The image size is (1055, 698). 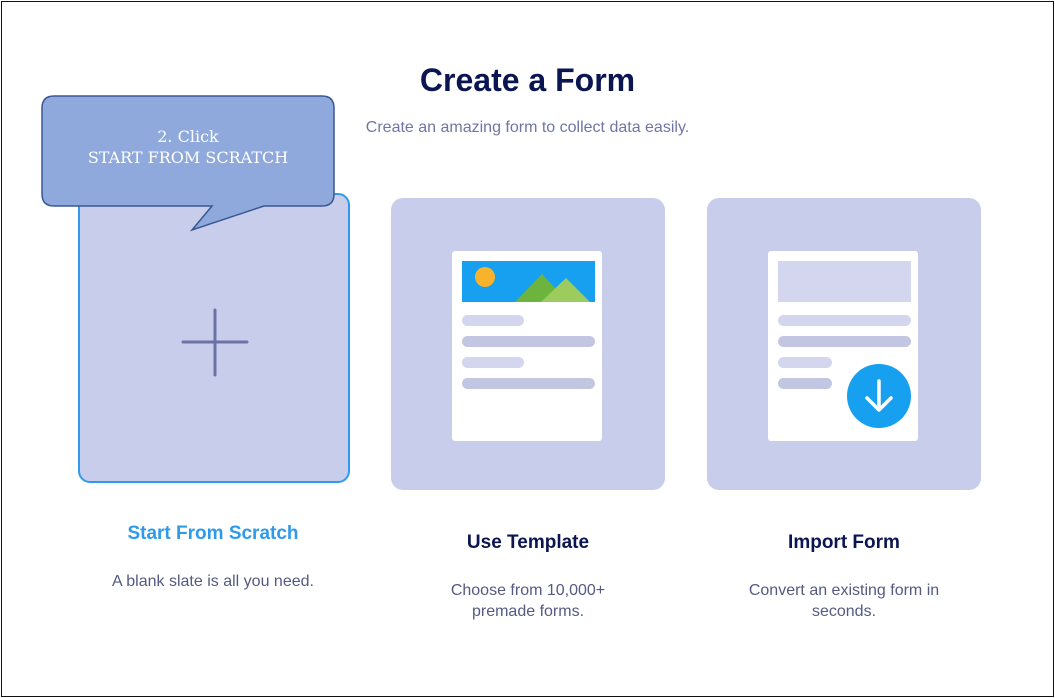 What do you see at coordinates (188, 157) in the screenshot?
I see `callout-line-2: START FROM SCRATCH` at bounding box center [188, 157].